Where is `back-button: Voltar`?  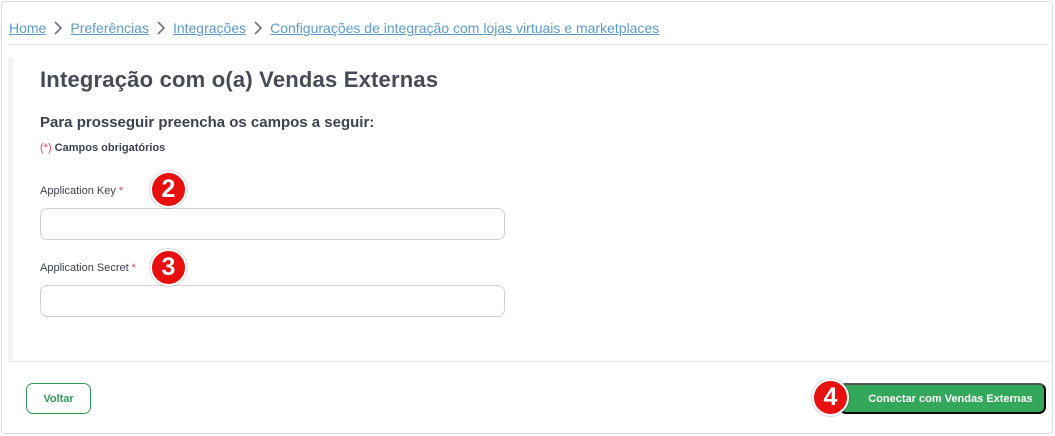 back-button: Voltar is located at coordinates (58, 398).